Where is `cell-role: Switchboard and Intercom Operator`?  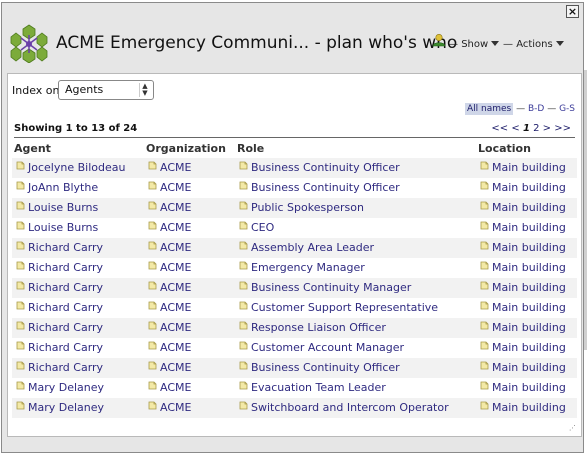 cell-role: Switchboard and Intercom Operator is located at coordinates (344, 407).